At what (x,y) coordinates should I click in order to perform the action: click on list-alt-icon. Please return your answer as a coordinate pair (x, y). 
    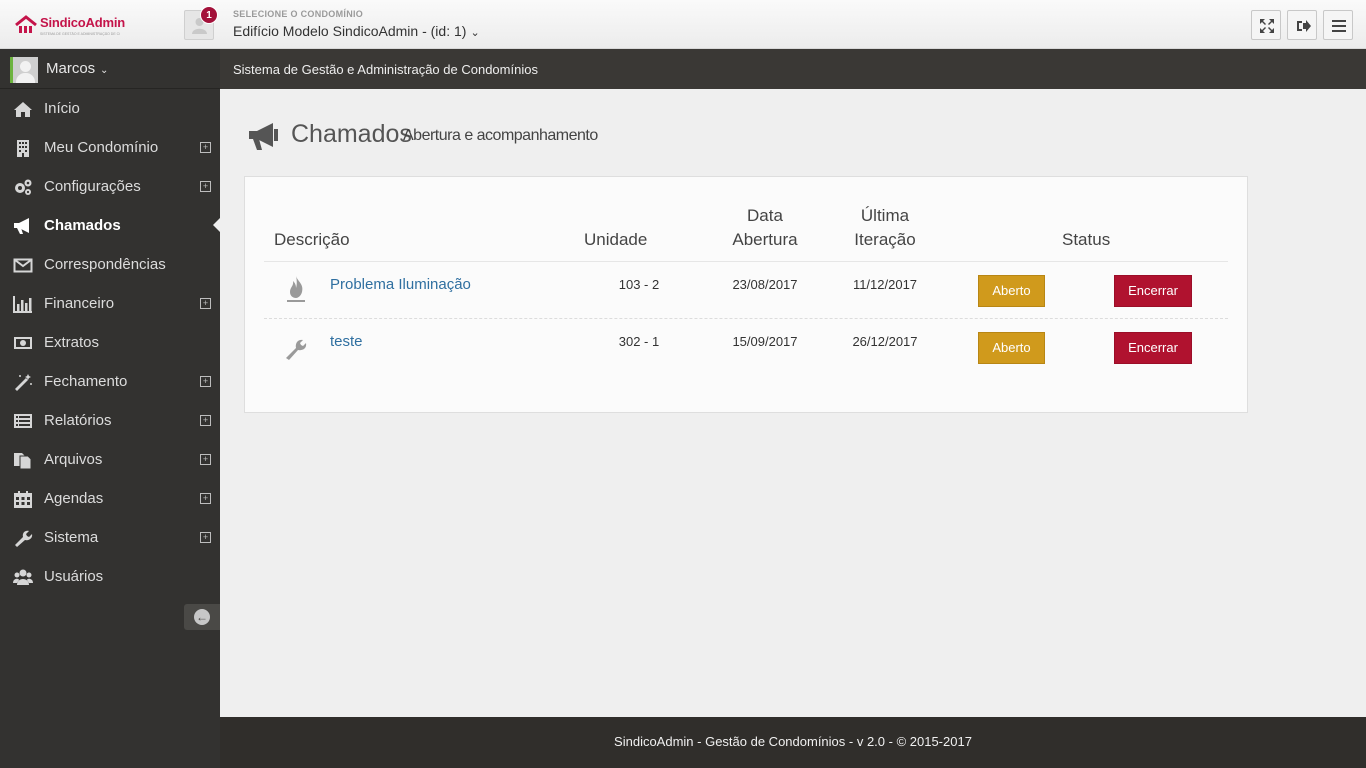
    Looking at the image, I should click on (23, 421).